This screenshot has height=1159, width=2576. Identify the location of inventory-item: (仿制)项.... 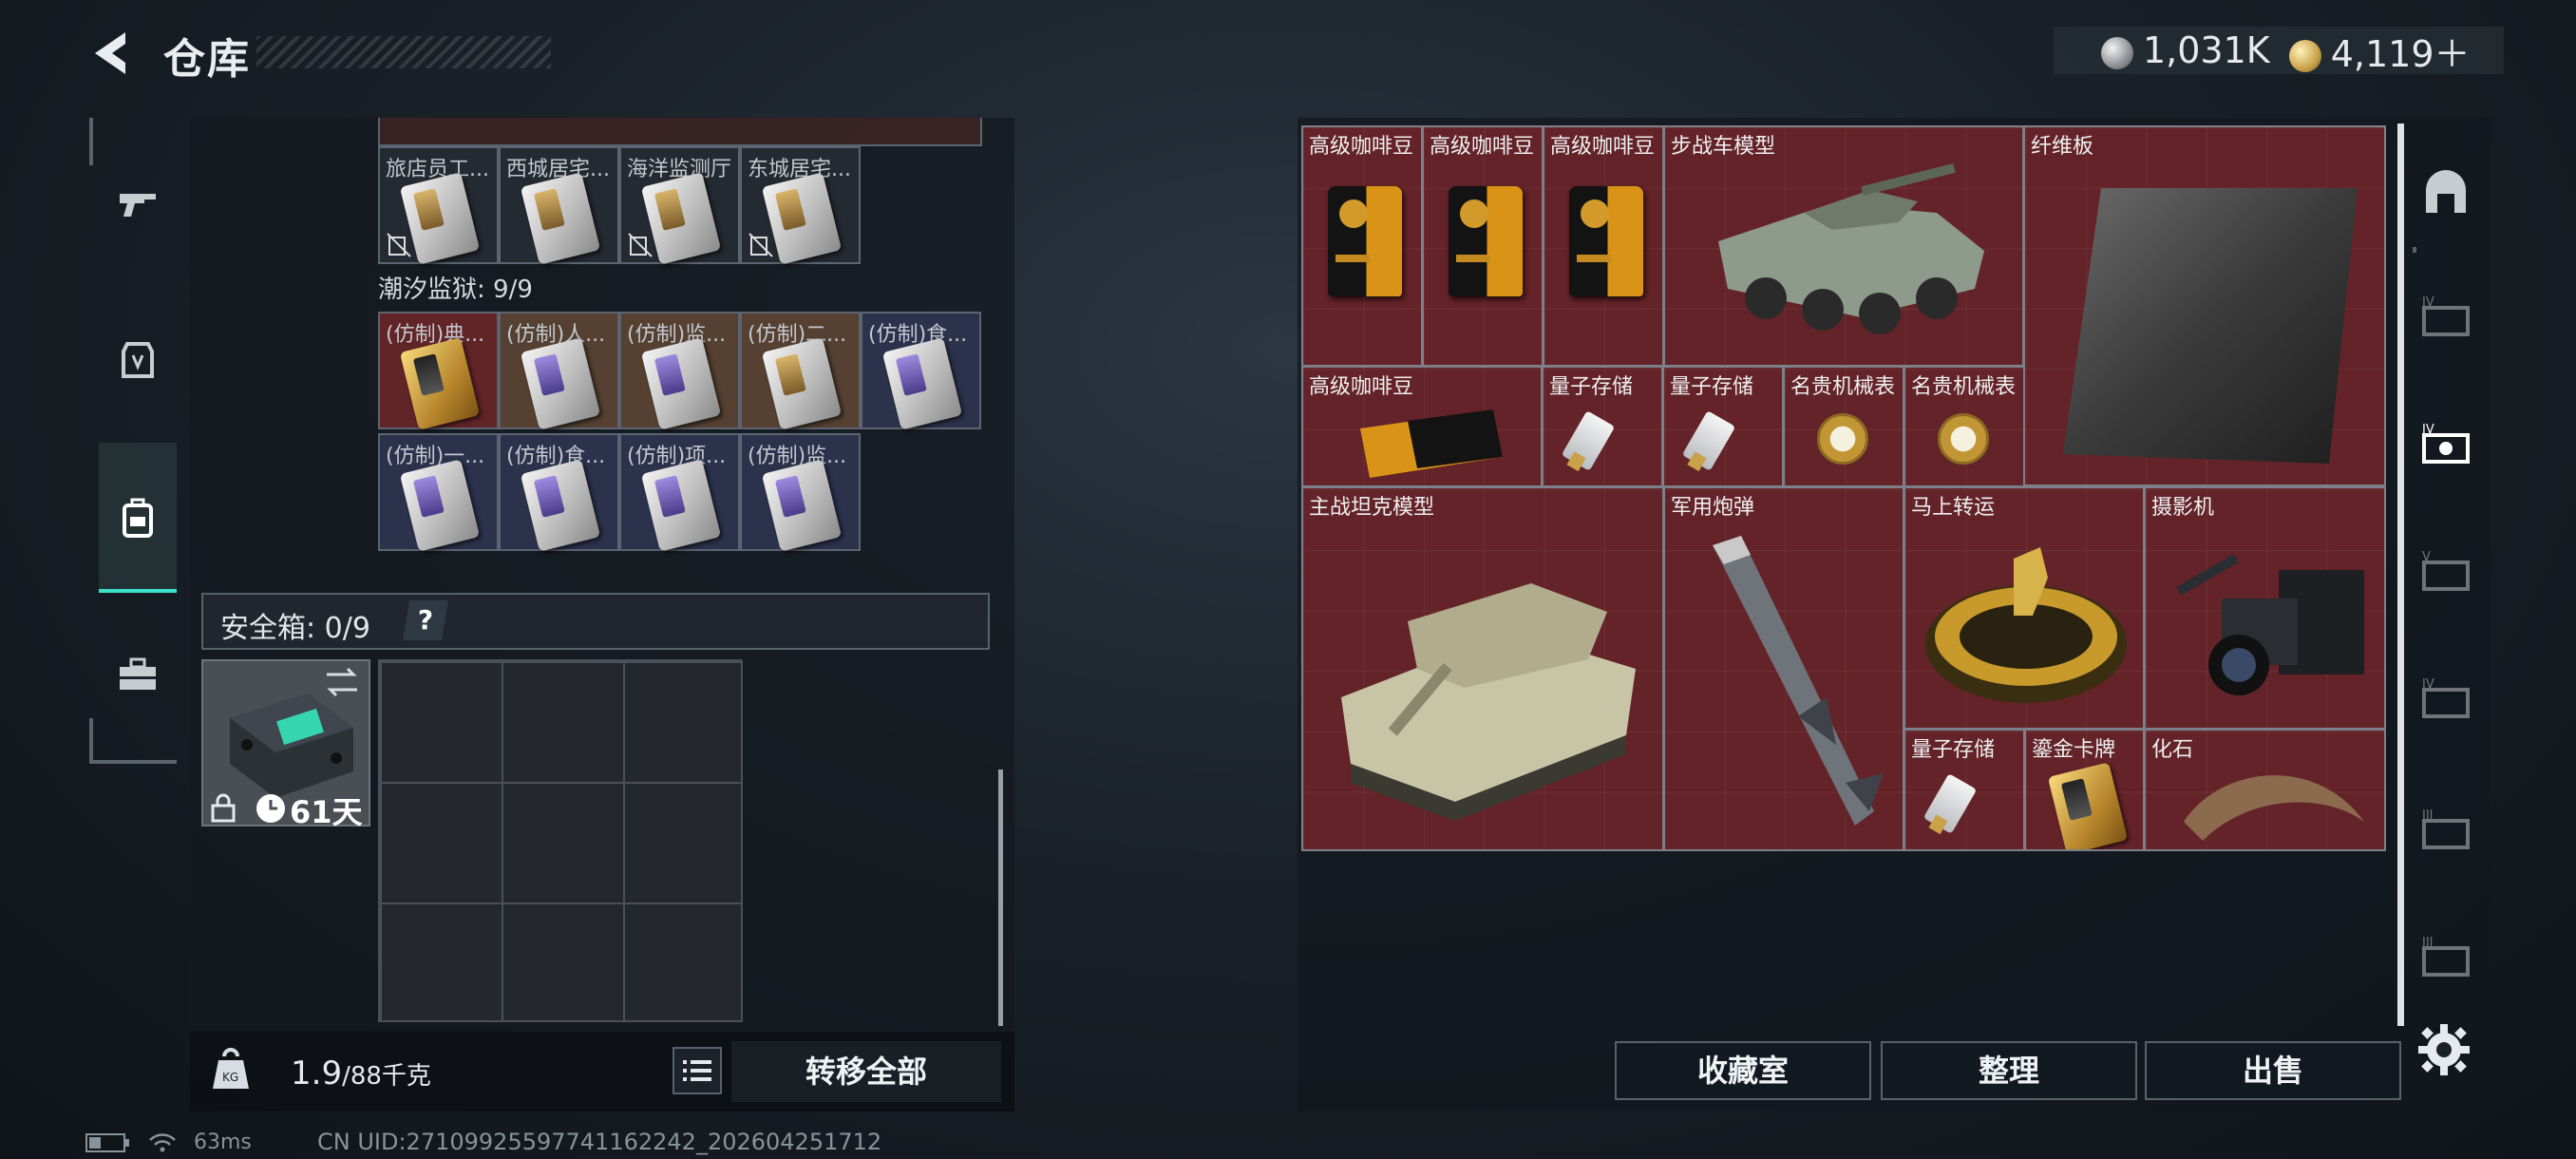
(679, 492).